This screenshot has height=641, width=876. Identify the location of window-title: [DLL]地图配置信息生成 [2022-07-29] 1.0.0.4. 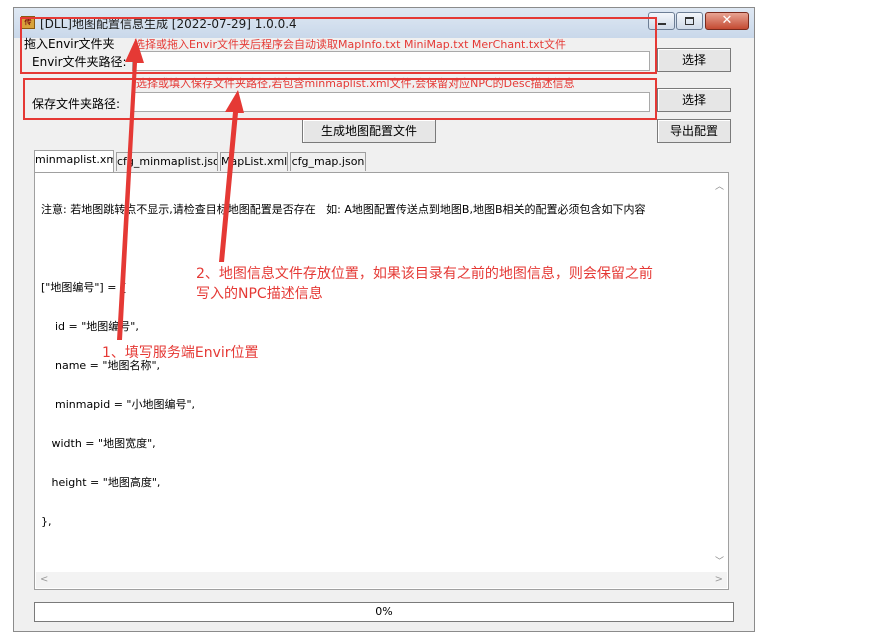
(168, 24).